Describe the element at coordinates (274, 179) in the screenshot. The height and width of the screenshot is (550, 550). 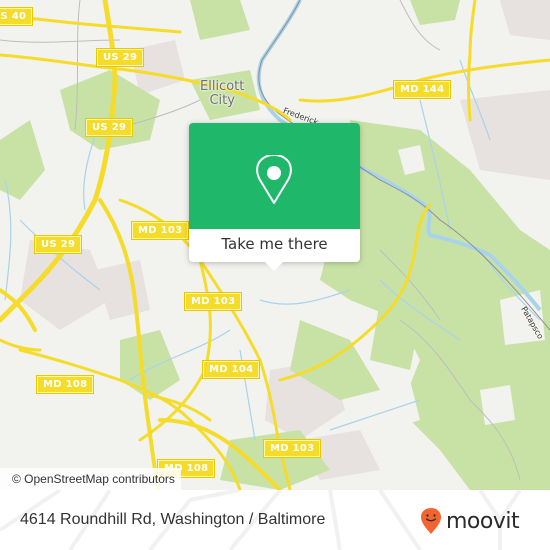
I see `location-pin-icon` at that location.